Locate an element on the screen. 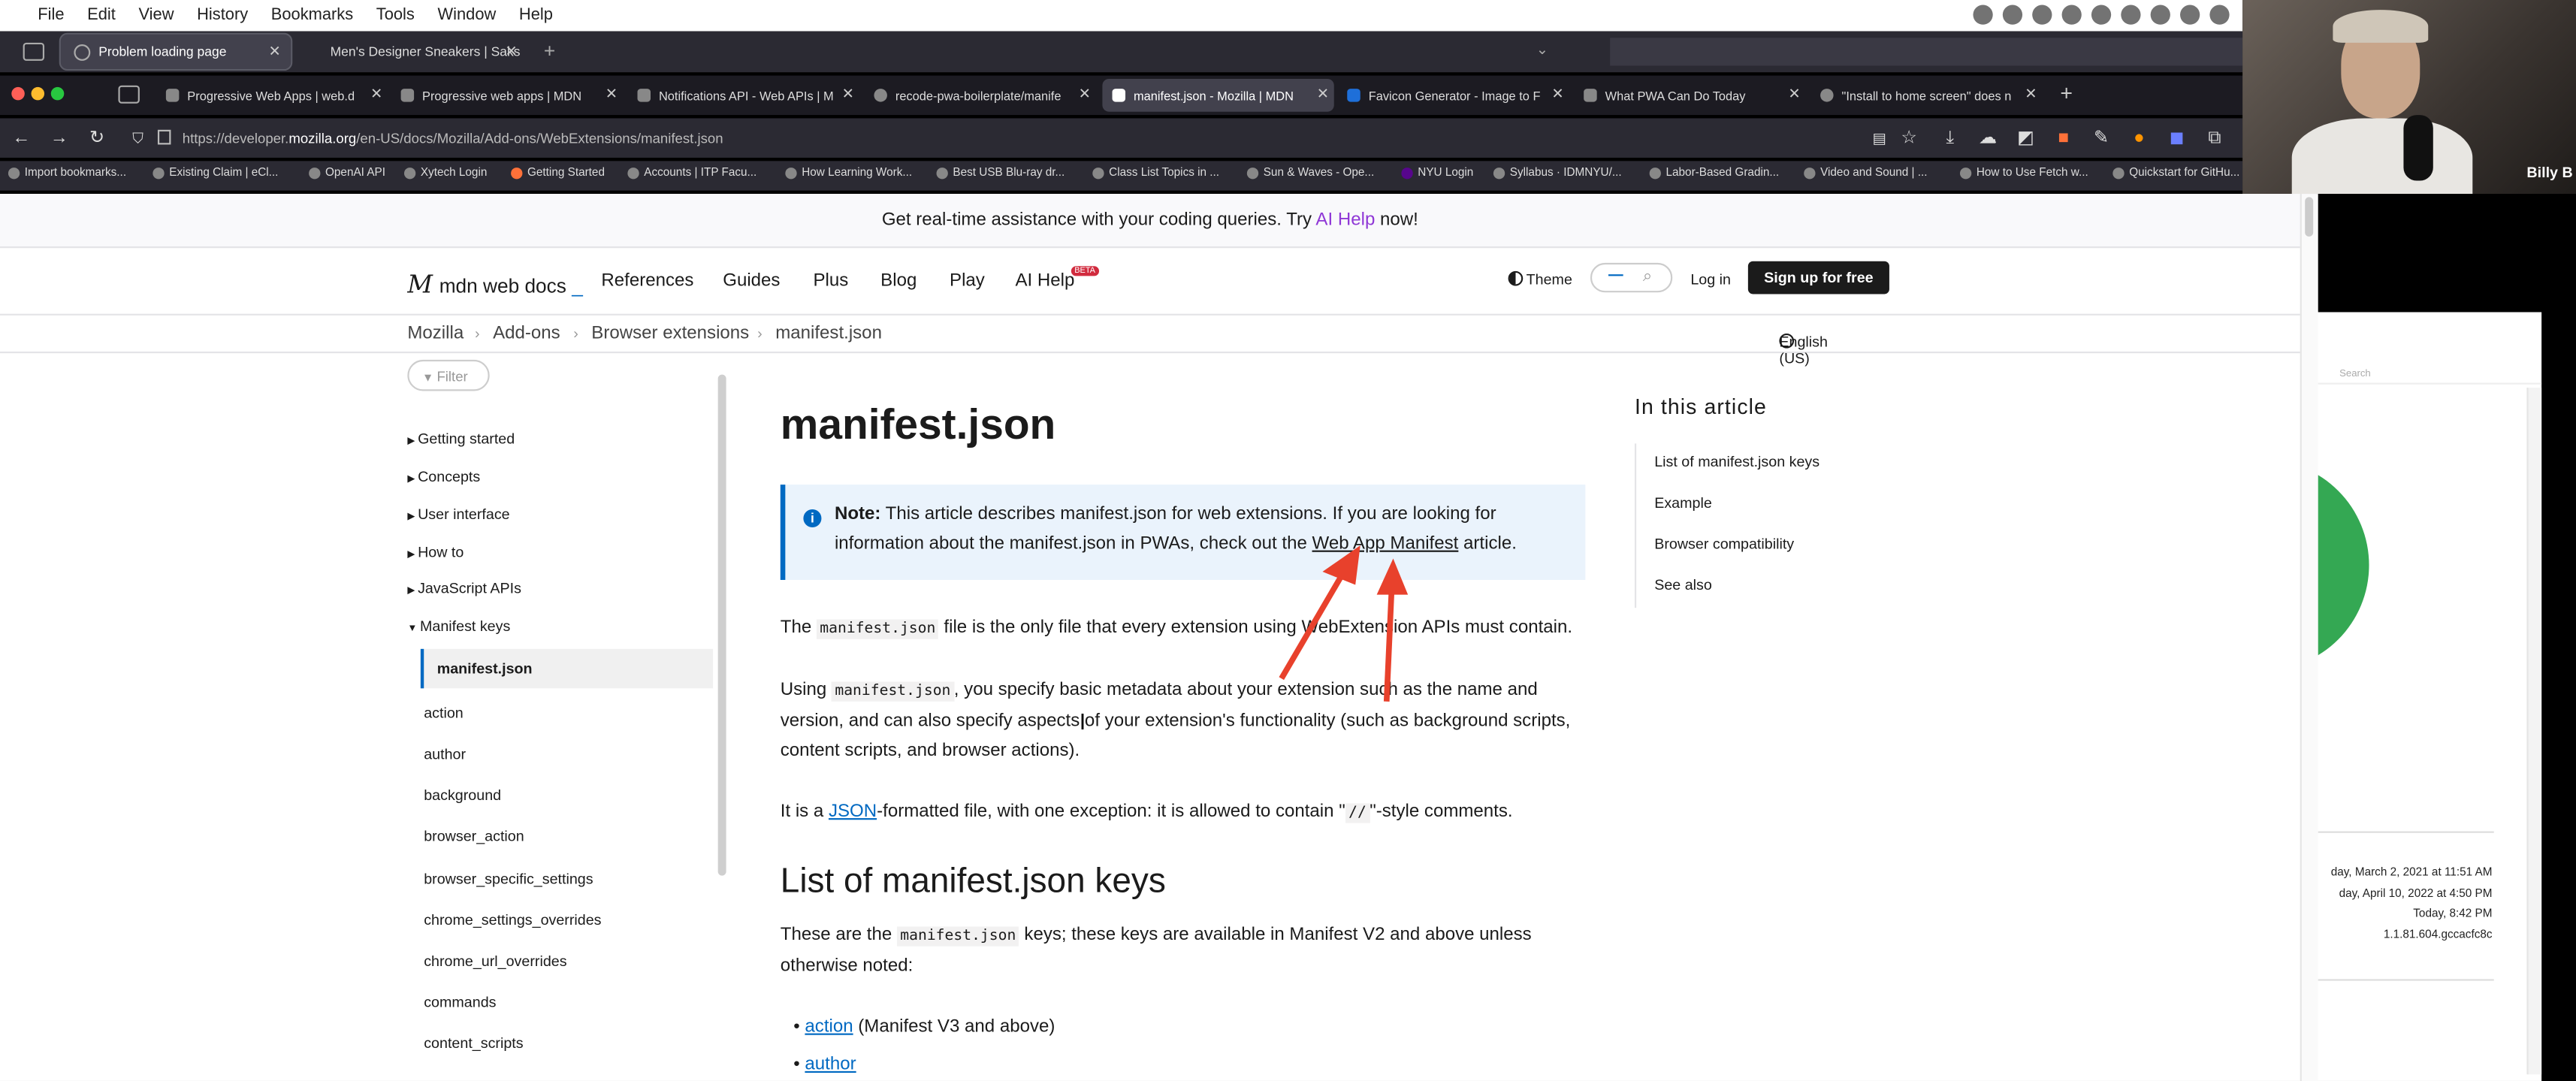 This screenshot has height=1081, width=2576. annotation-arrows is located at coordinates (1344, 623).